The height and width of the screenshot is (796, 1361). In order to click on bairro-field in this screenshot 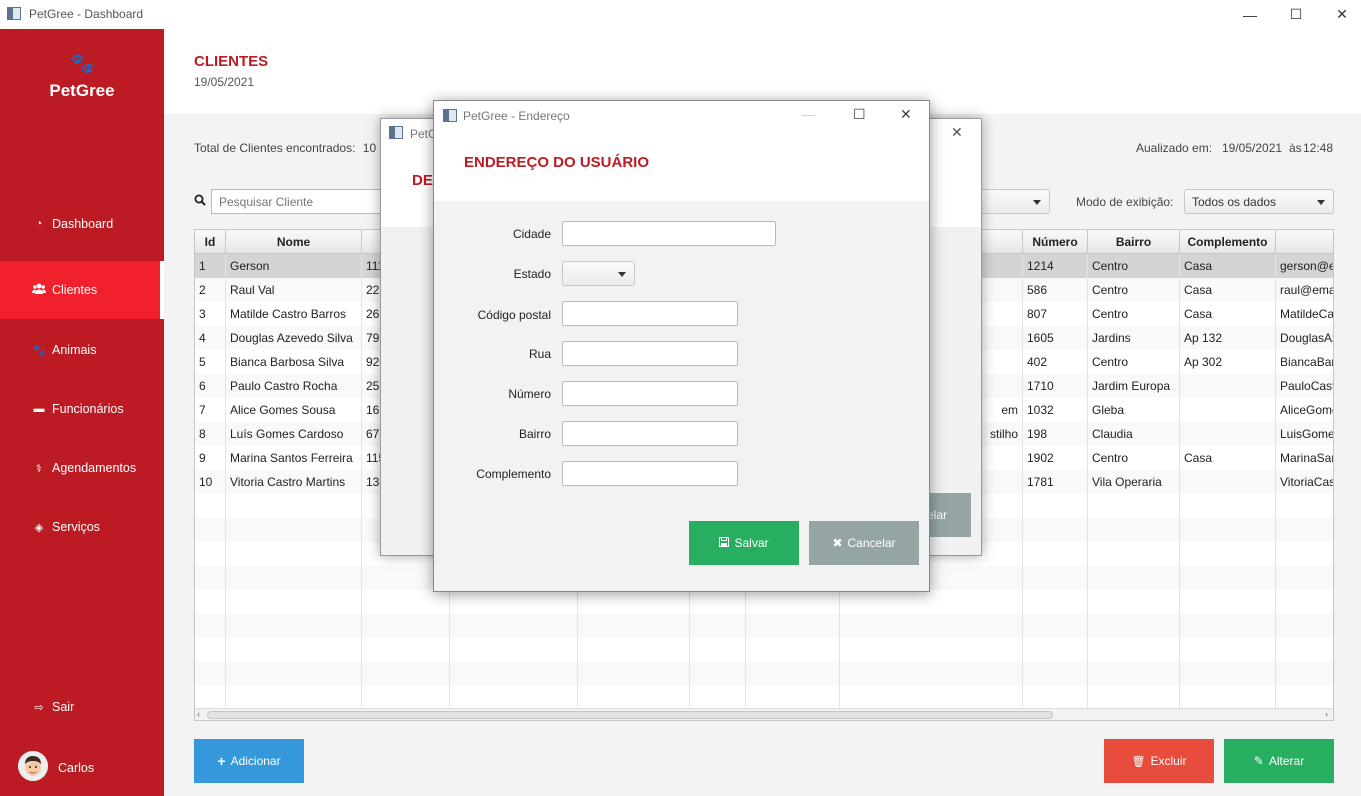, I will do `click(650, 433)`.